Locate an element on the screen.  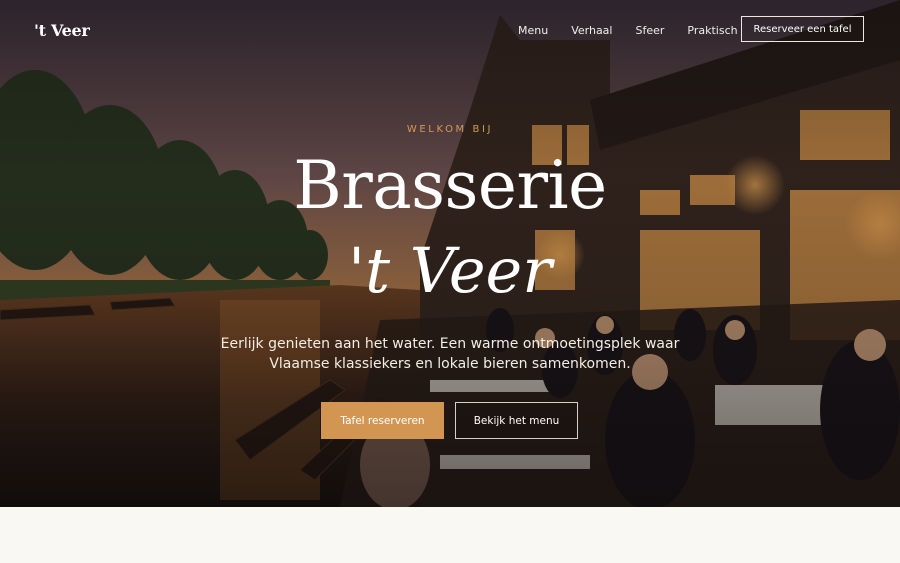
book-table-button: Tafel reserveren is located at coordinates (382, 420).